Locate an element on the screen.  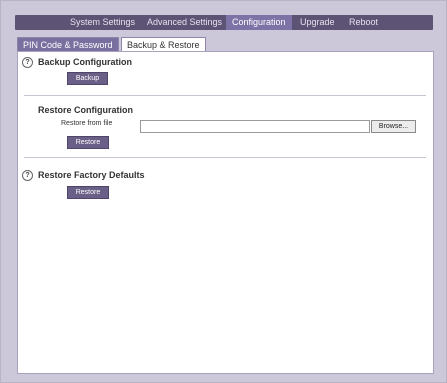
factory-defaults-title: Restore Factory Defaults is located at coordinates (91, 175).